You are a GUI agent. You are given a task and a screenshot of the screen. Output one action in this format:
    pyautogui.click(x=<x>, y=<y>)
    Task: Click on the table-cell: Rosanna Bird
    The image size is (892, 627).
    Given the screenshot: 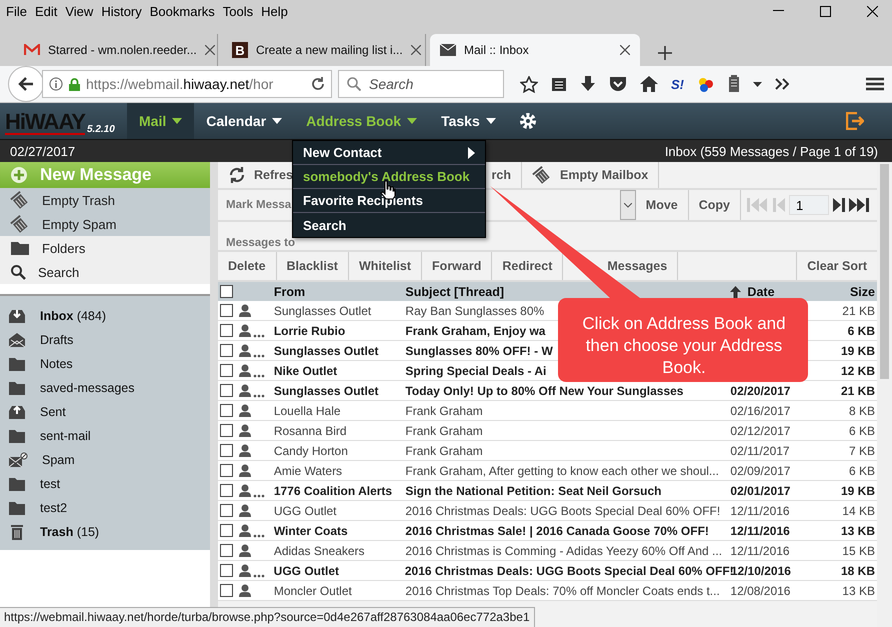 What is the action you would take?
    pyautogui.click(x=310, y=431)
    